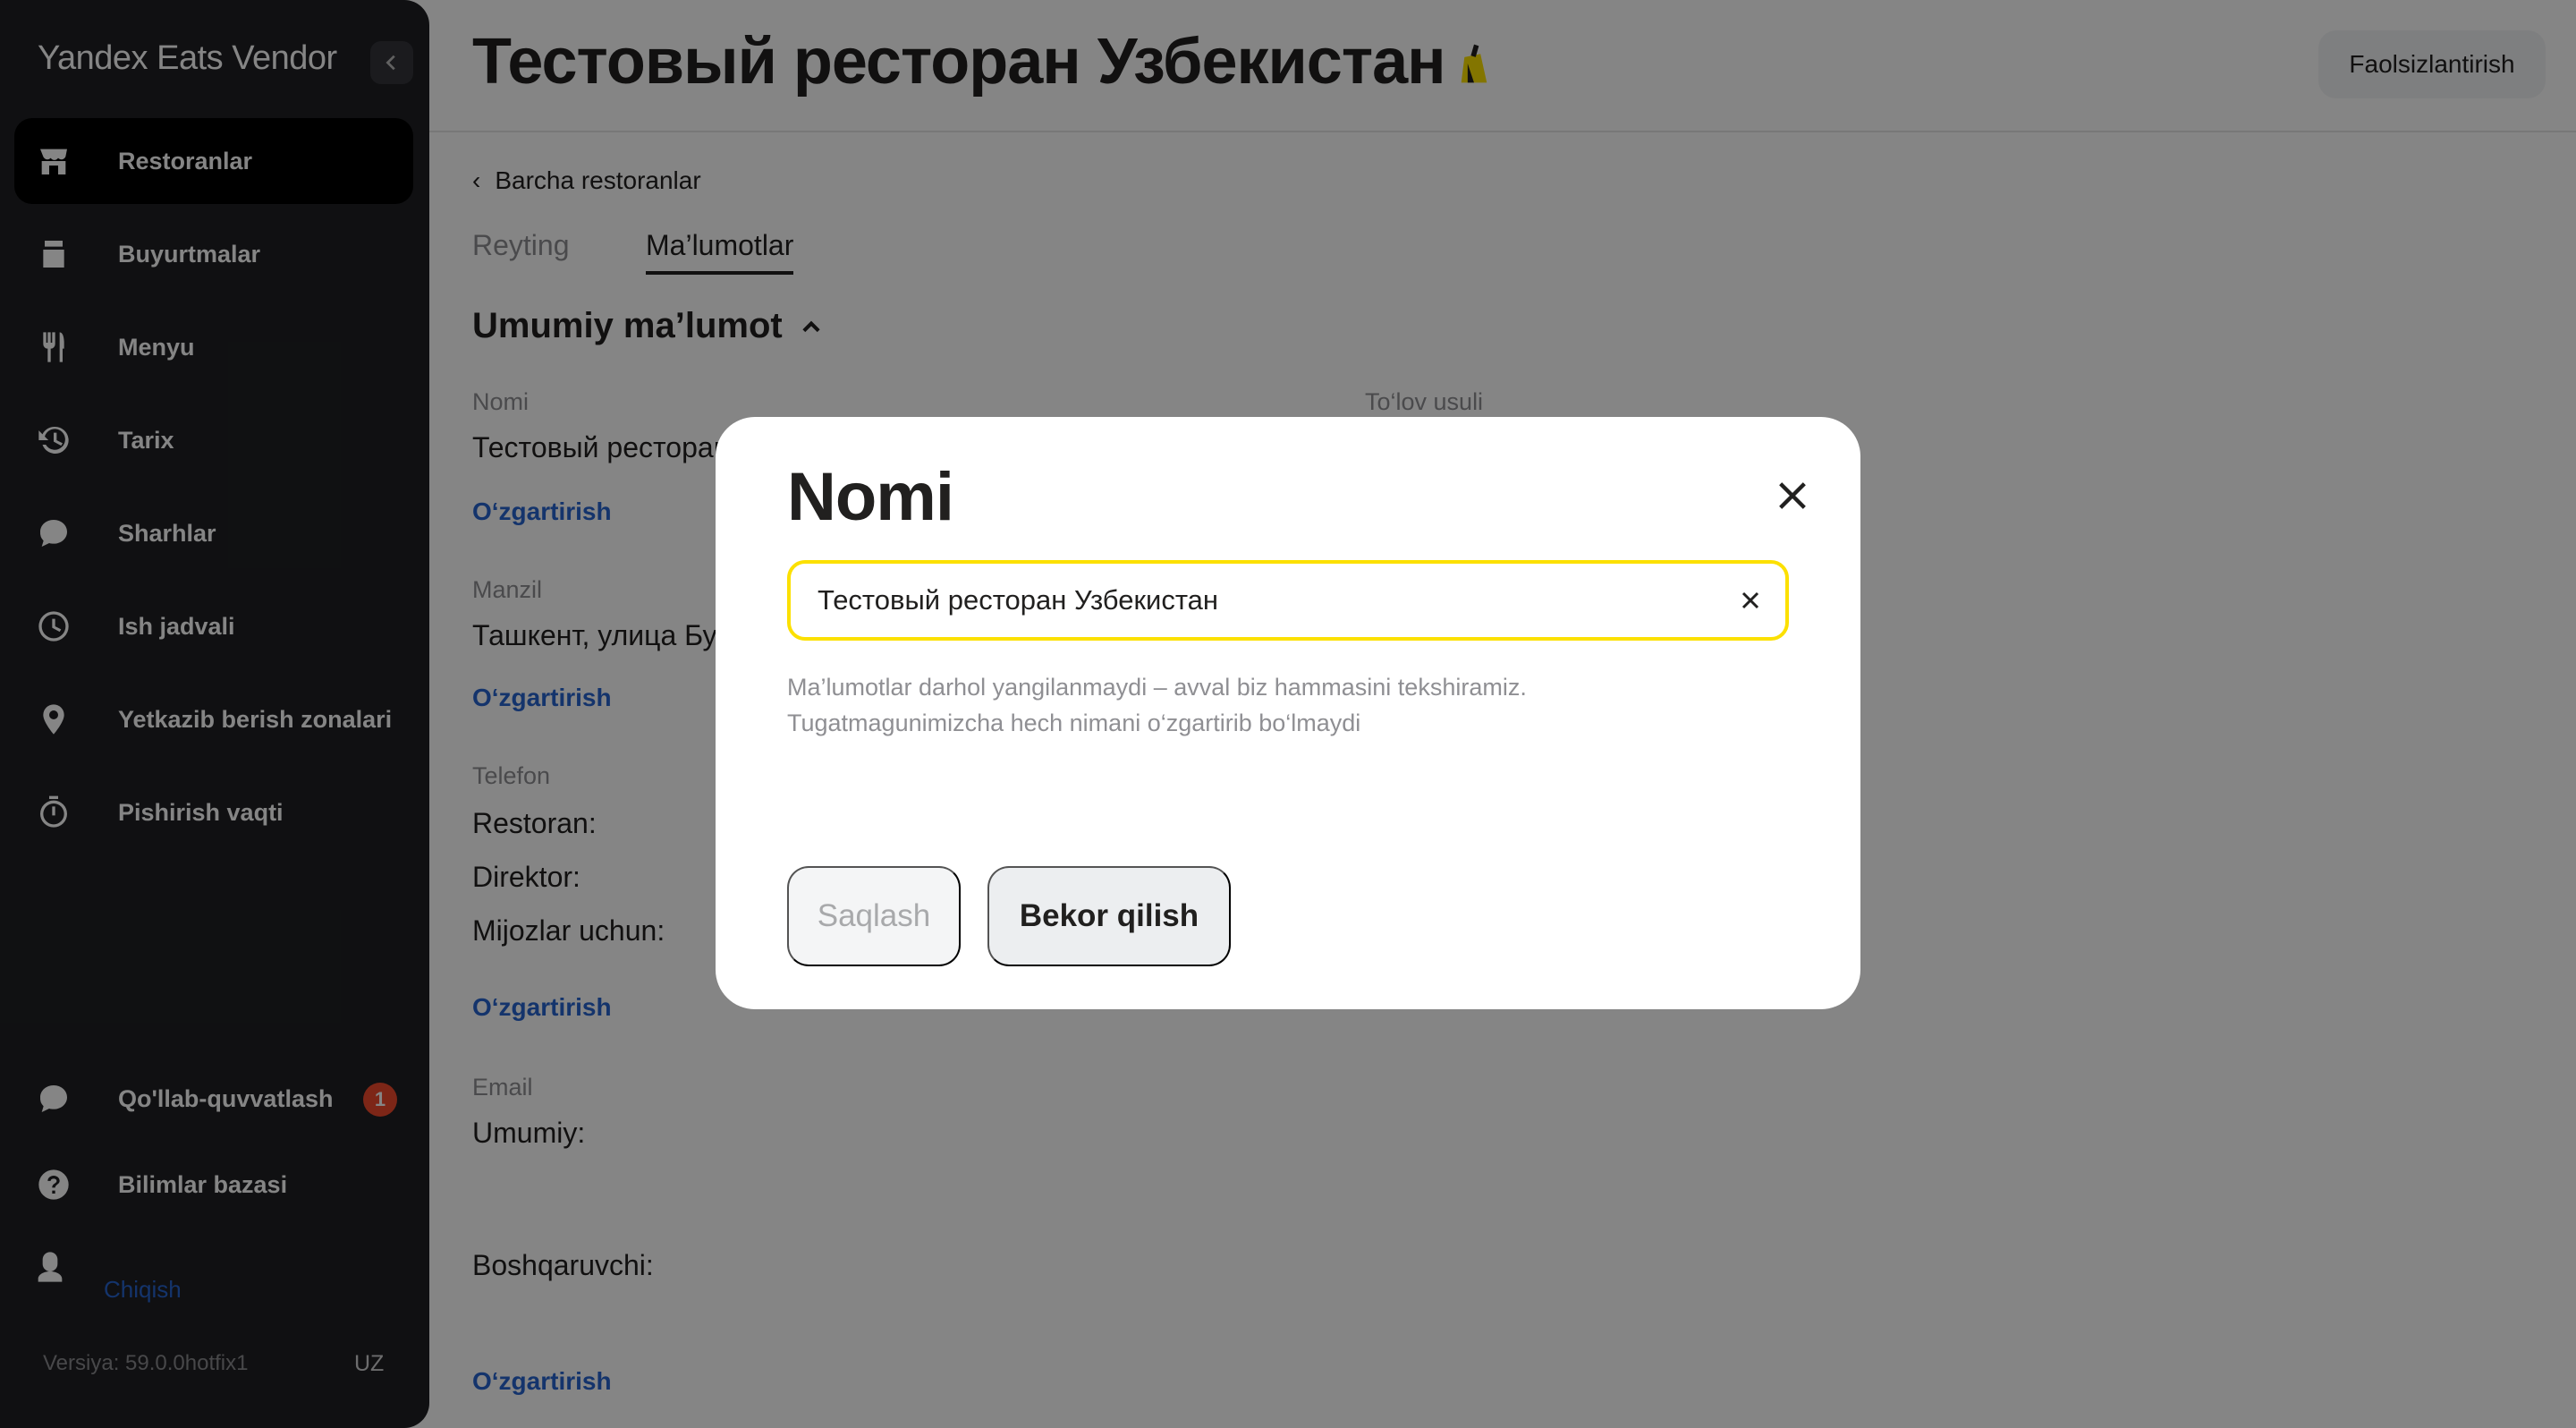 The width and height of the screenshot is (2576, 1428). I want to click on name-input, so click(1265, 600).